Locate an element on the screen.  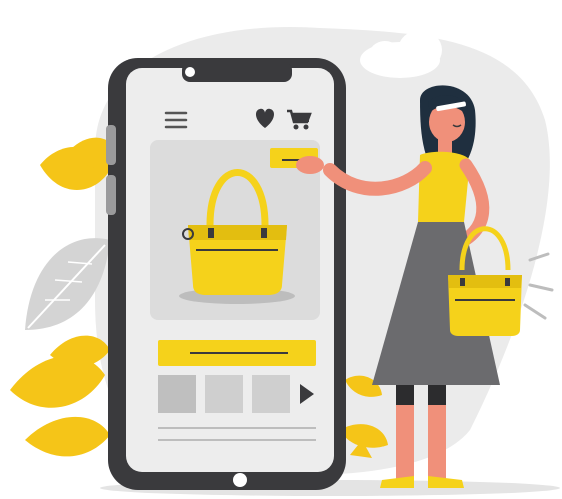
home-button is located at coordinates (240, 480).